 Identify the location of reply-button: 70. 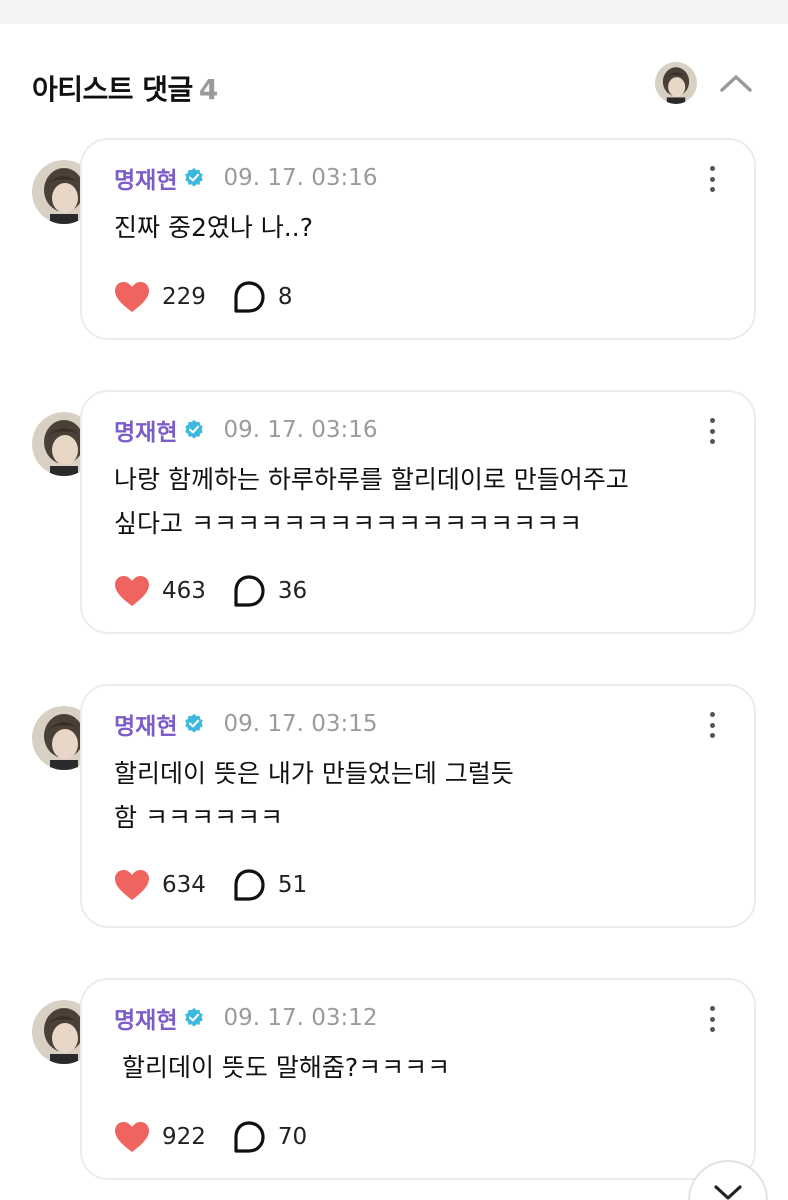
(269, 1137).